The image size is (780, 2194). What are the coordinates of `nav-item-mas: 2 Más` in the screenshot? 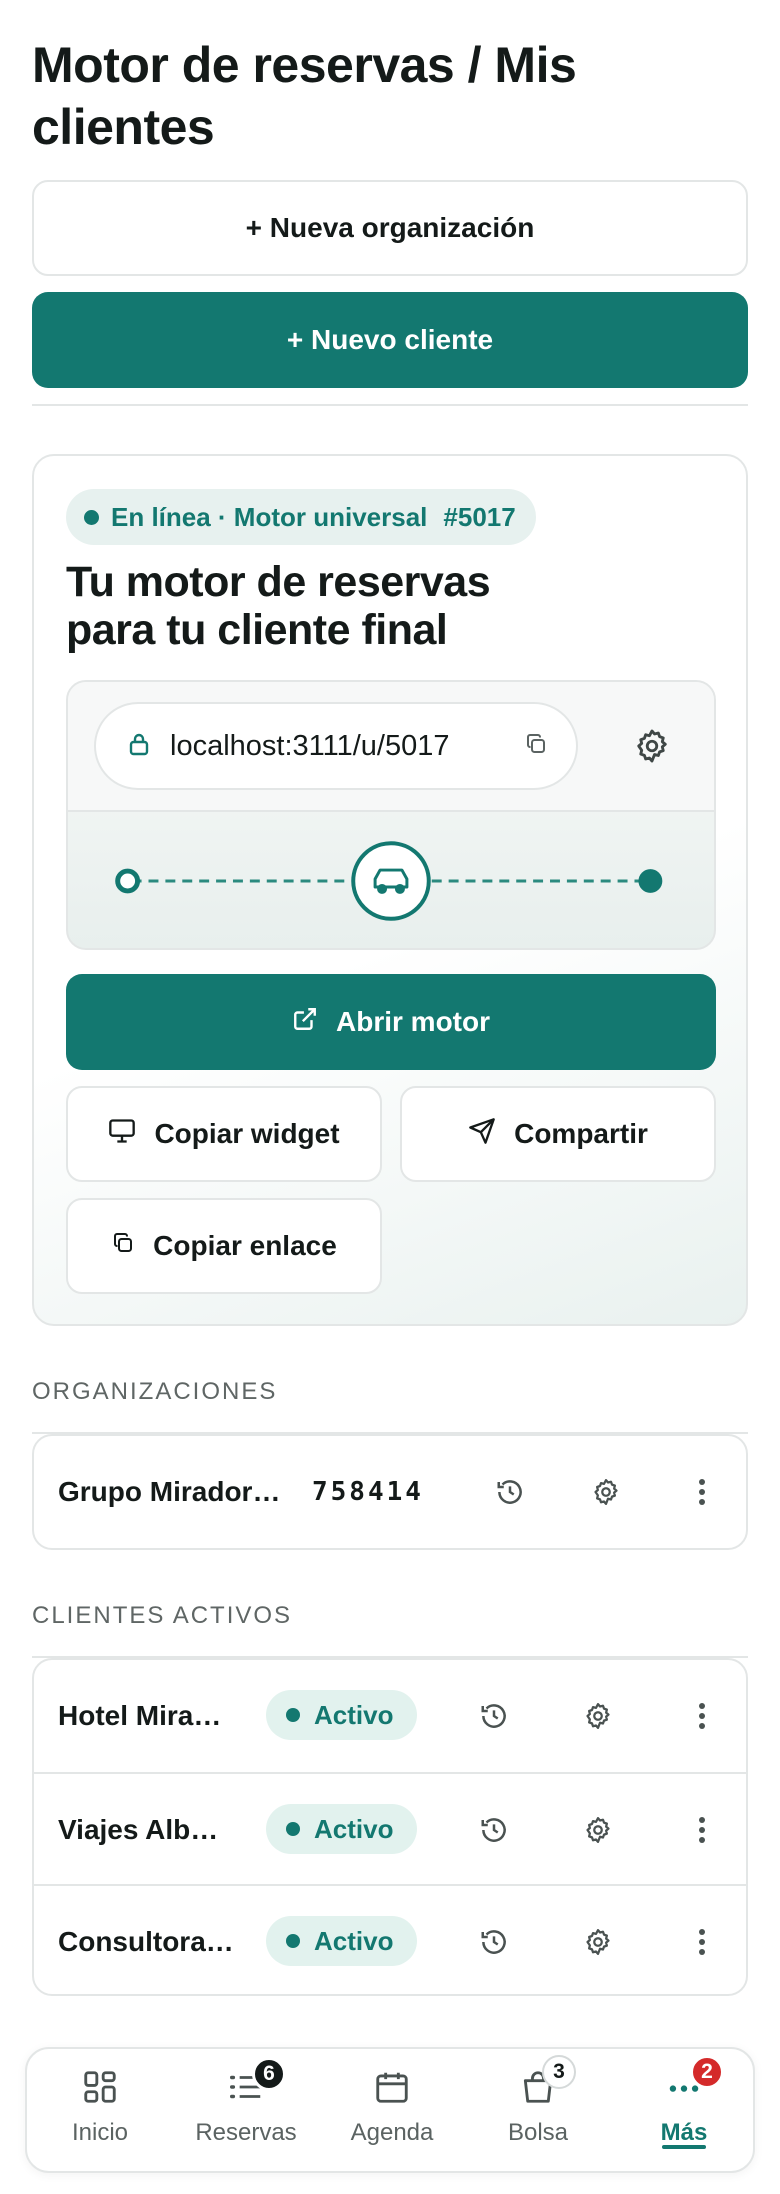 It's located at (684, 2110).